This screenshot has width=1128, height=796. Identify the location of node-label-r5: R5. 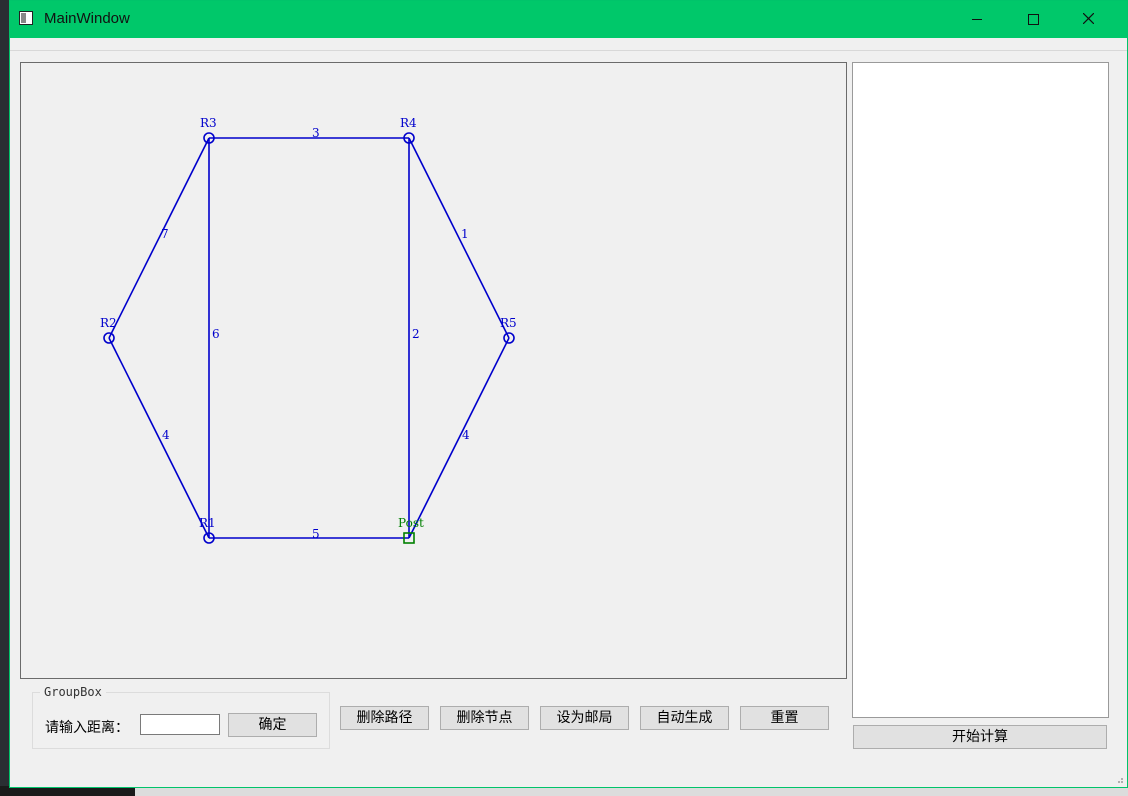
(508, 323).